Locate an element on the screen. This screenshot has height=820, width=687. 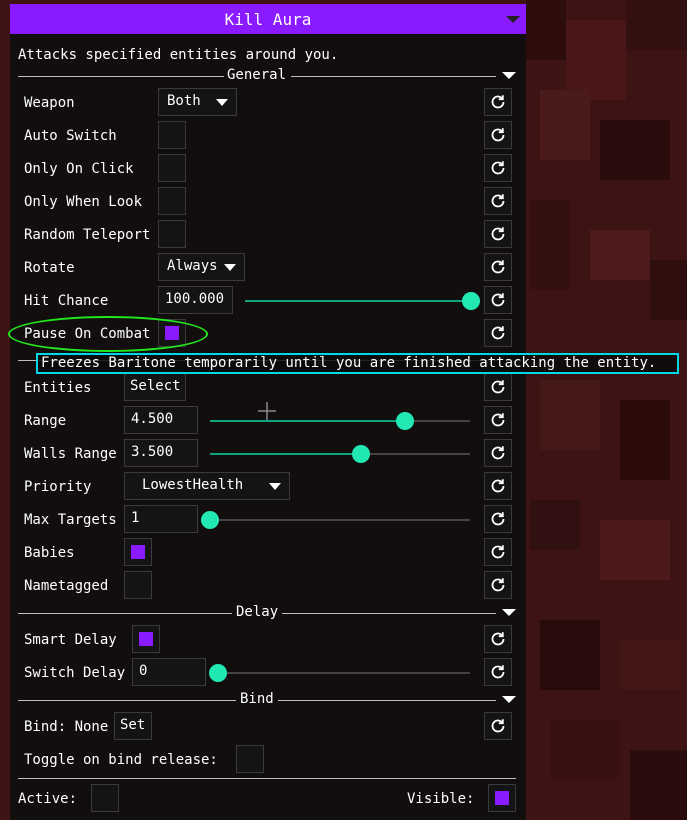
module-description: Attacks specified entities around you. is located at coordinates (178, 55).